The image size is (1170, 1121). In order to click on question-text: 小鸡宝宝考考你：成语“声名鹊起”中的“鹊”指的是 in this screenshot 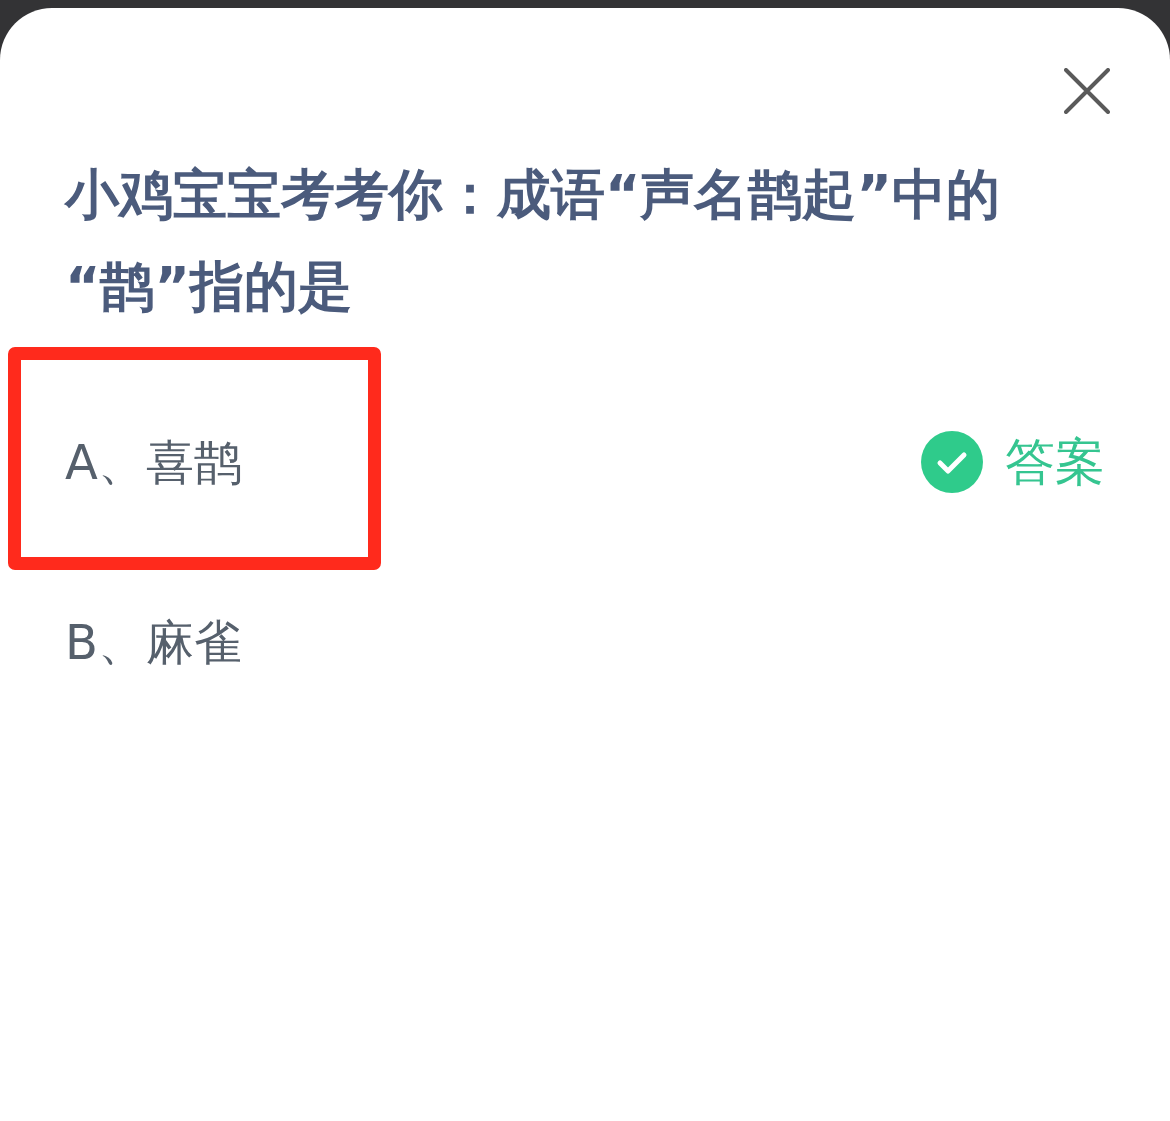, I will do `click(533, 241)`.